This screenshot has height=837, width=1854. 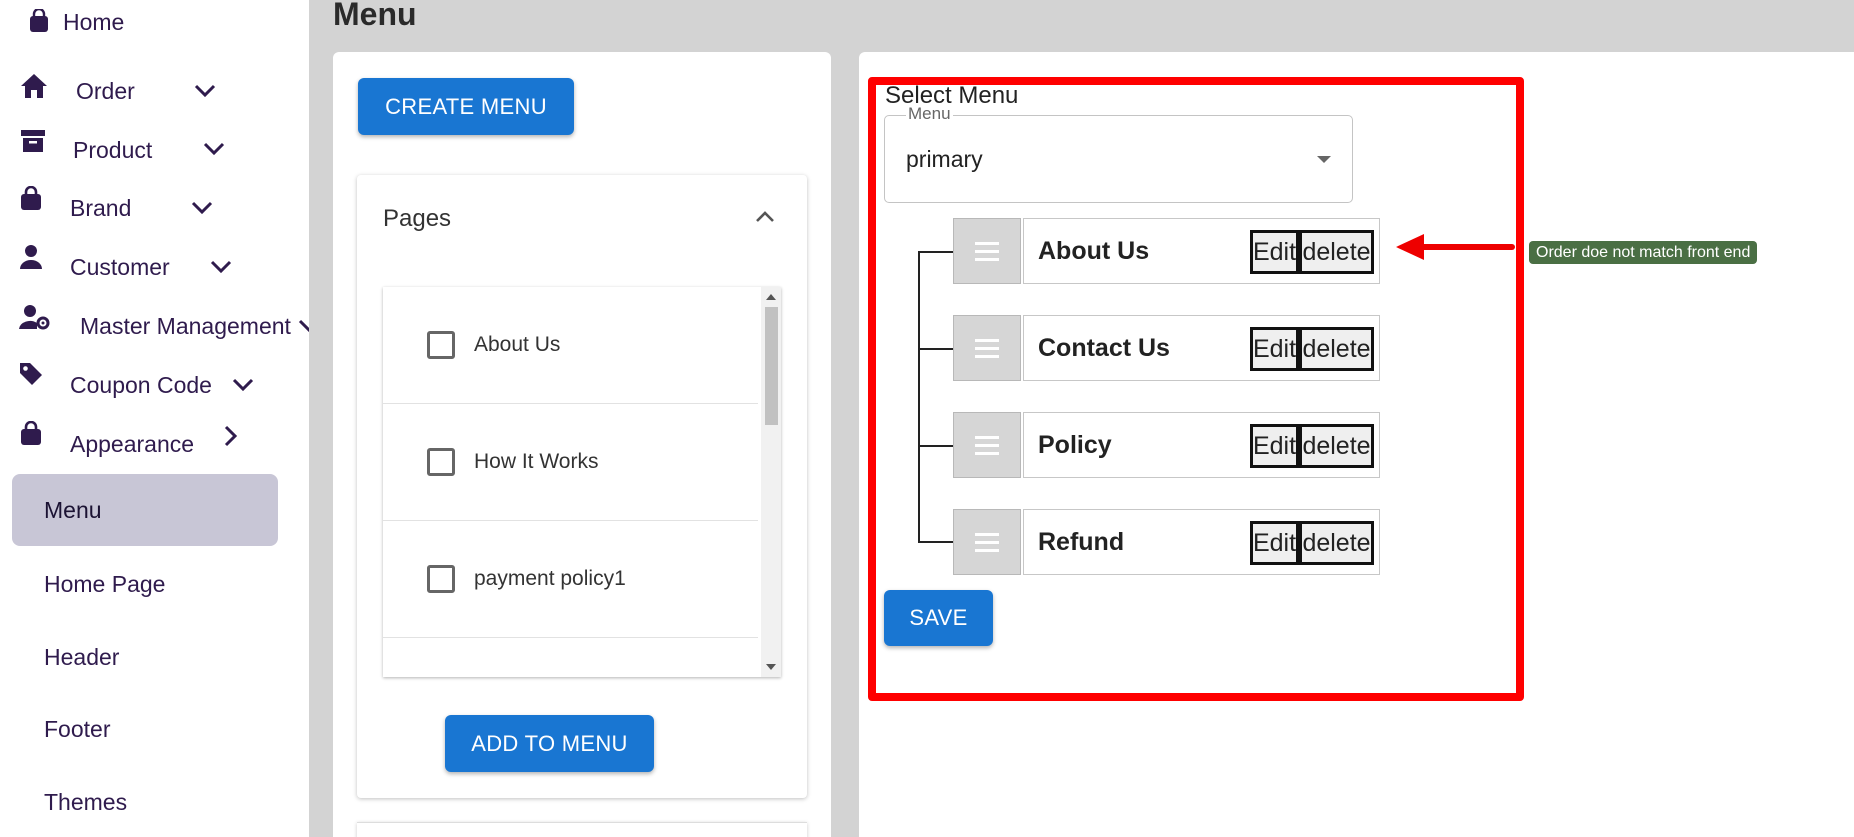 I want to click on sidebar-item-label: Customer, so click(x=120, y=267).